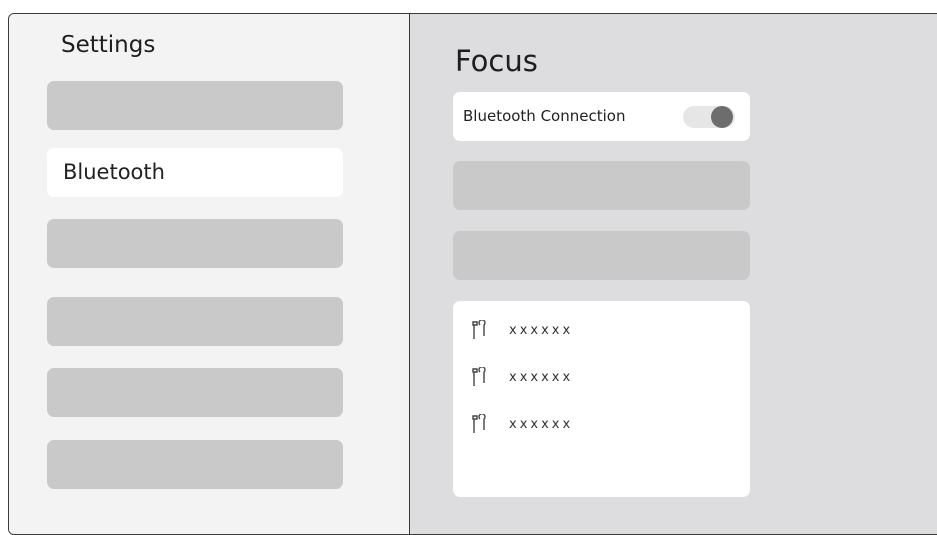 The height and width of the screenshot is (535, 937). Describe the element at coordinates (601, 399) in the screenshot. I see `device-list: xxxxxx xxxxxx xxxxxx` at that location.